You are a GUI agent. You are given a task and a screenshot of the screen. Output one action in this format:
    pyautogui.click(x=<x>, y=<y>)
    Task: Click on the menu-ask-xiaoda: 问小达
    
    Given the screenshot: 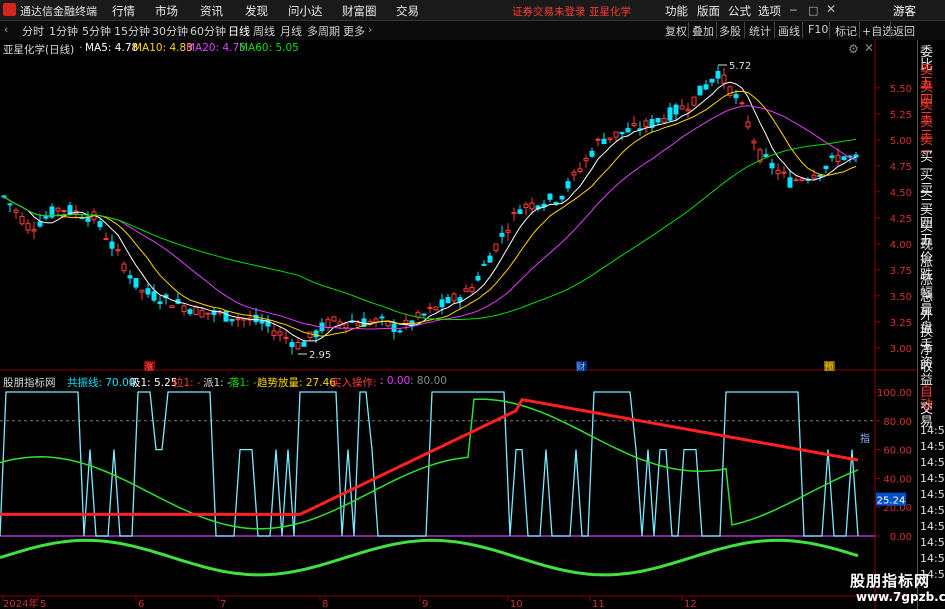 What is the action you would take?
    pyautogui.click(x=305, y=11)
    